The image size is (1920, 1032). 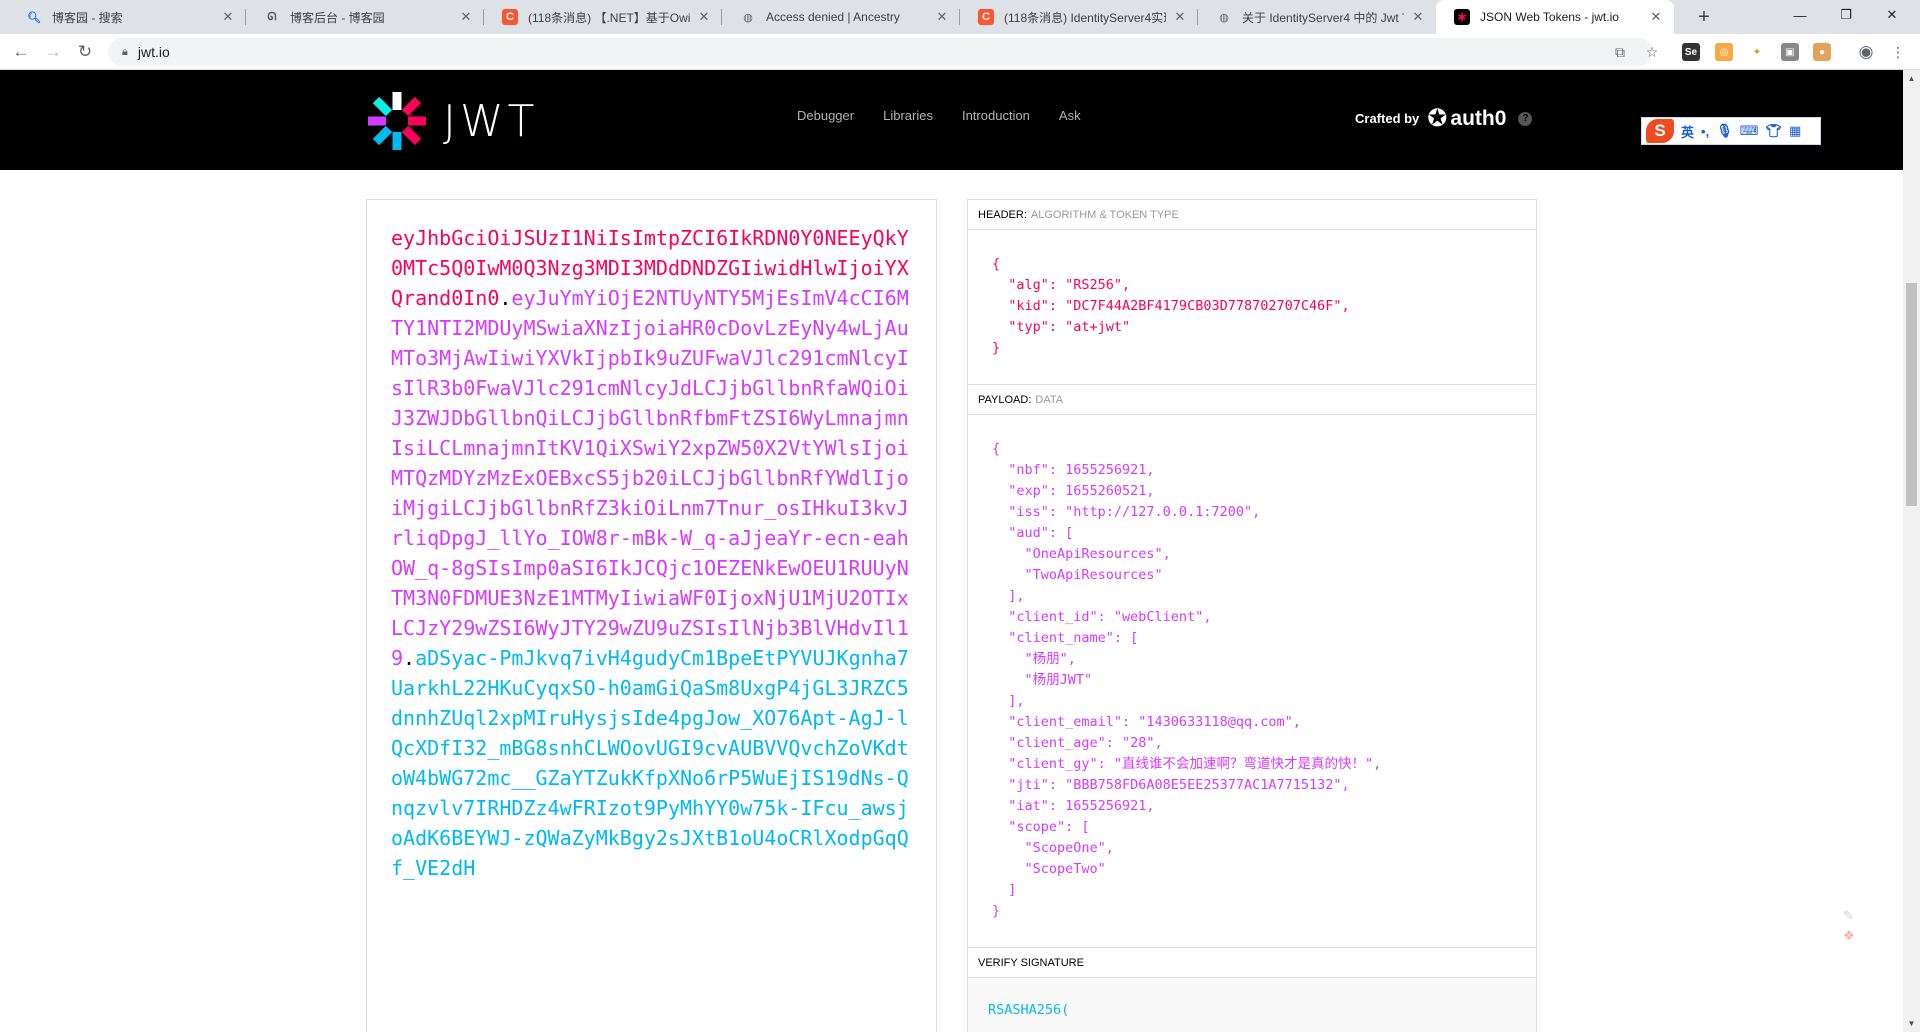 What do you see at coordinates (1252, 963) in the screenshot?
I see `verify-section-title: Verify Signature` at bounding box center [1252, 963].